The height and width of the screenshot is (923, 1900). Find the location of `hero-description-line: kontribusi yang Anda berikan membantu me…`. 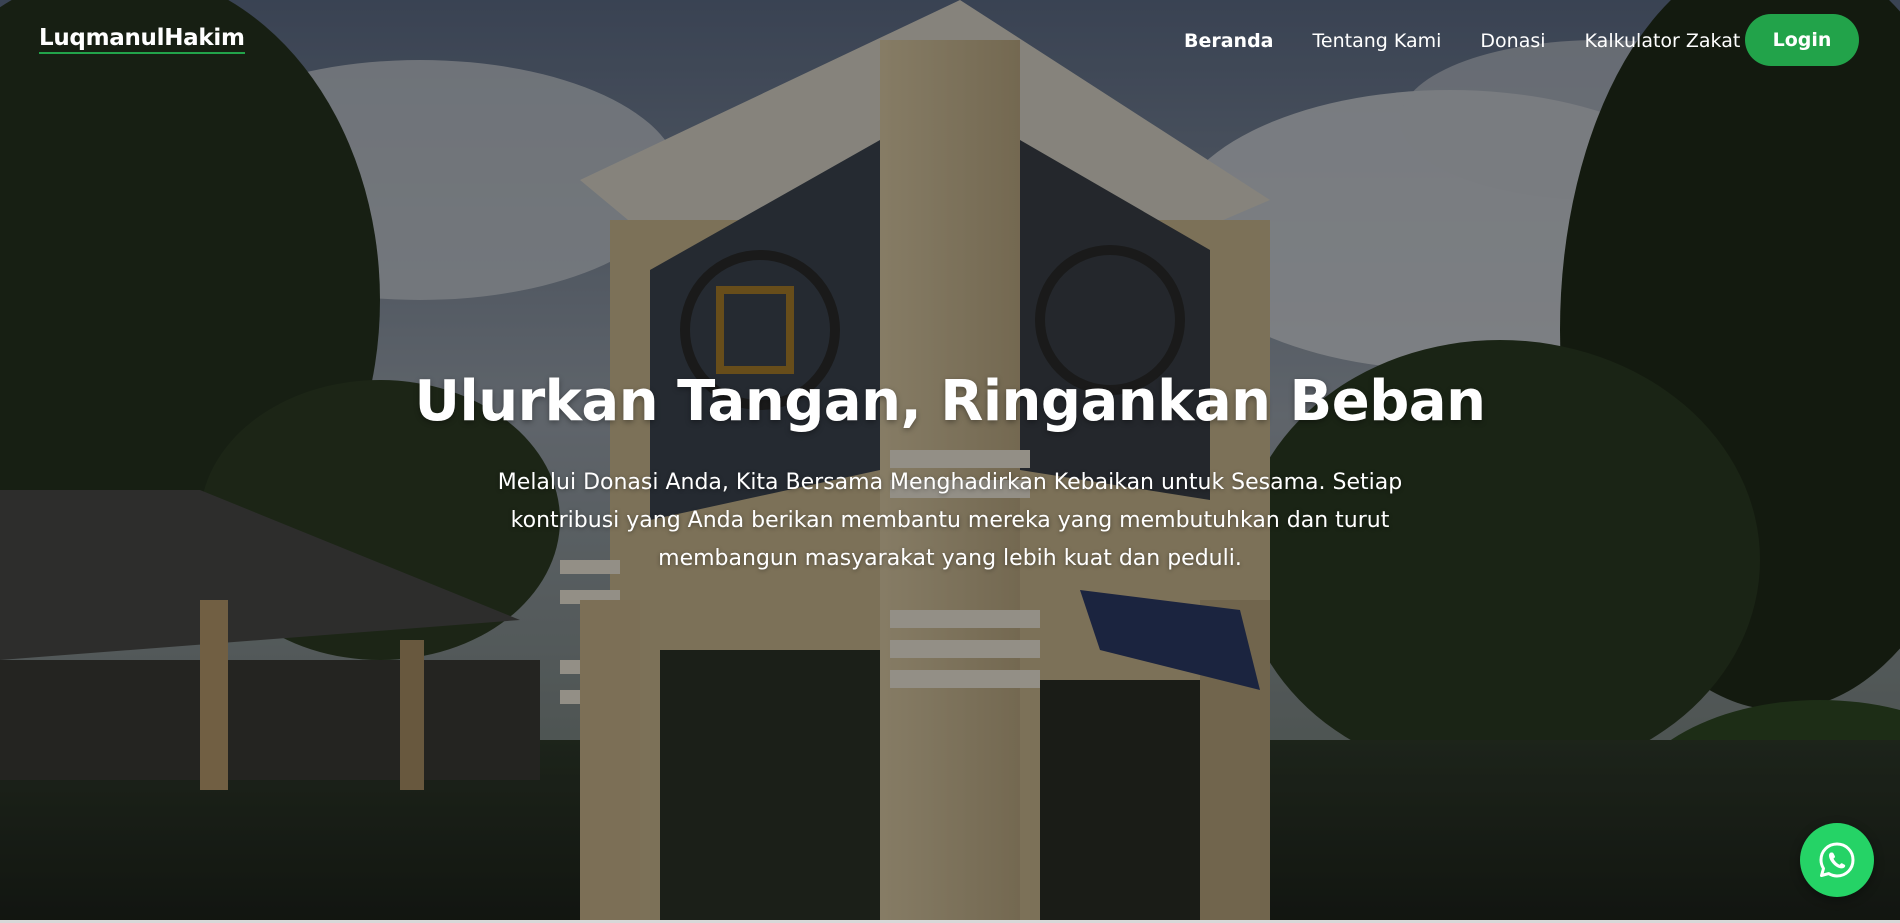

hero-description-line: kontribusi yang Anda berikan membantu me… is located at coordinates (950, 520).